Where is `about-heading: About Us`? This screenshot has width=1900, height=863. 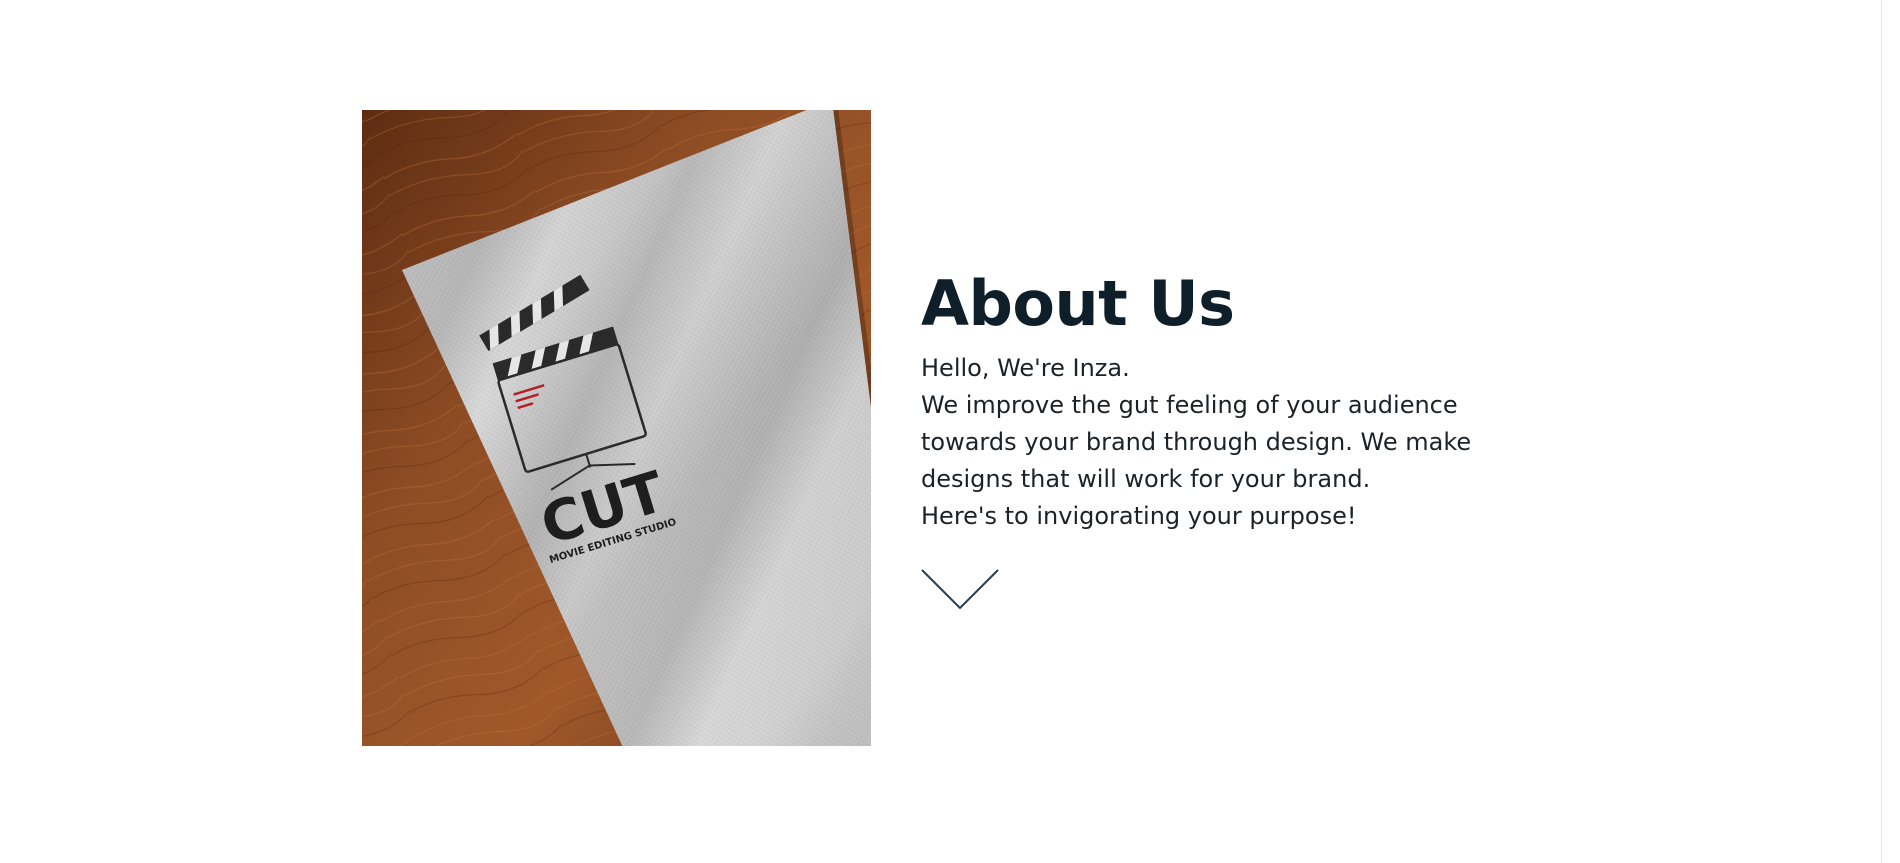
about-heading: About Us is located at coordinates (1078, 303).